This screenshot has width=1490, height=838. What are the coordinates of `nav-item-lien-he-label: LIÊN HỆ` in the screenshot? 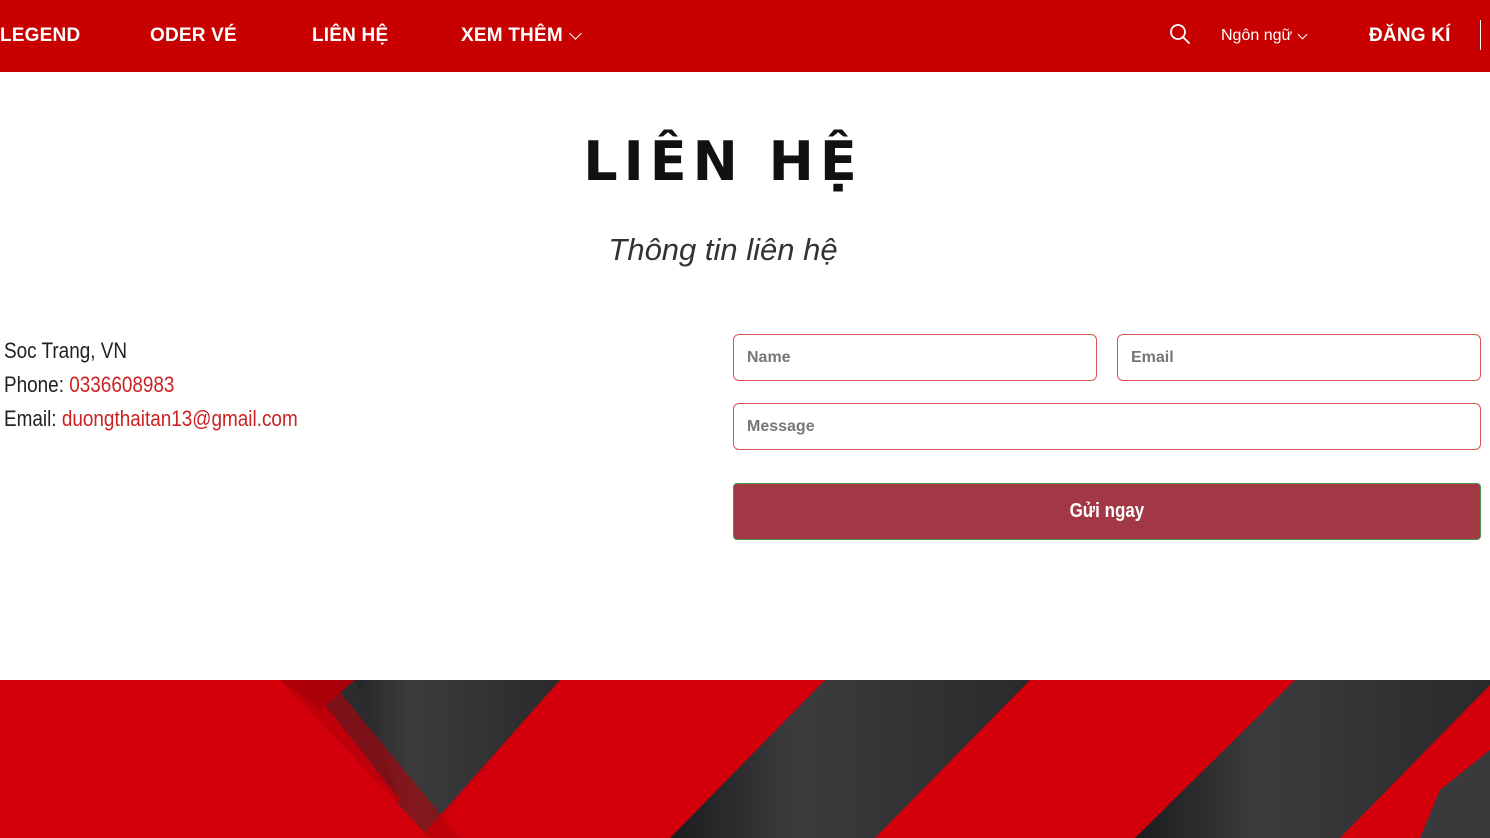 It's located at (350, 35).